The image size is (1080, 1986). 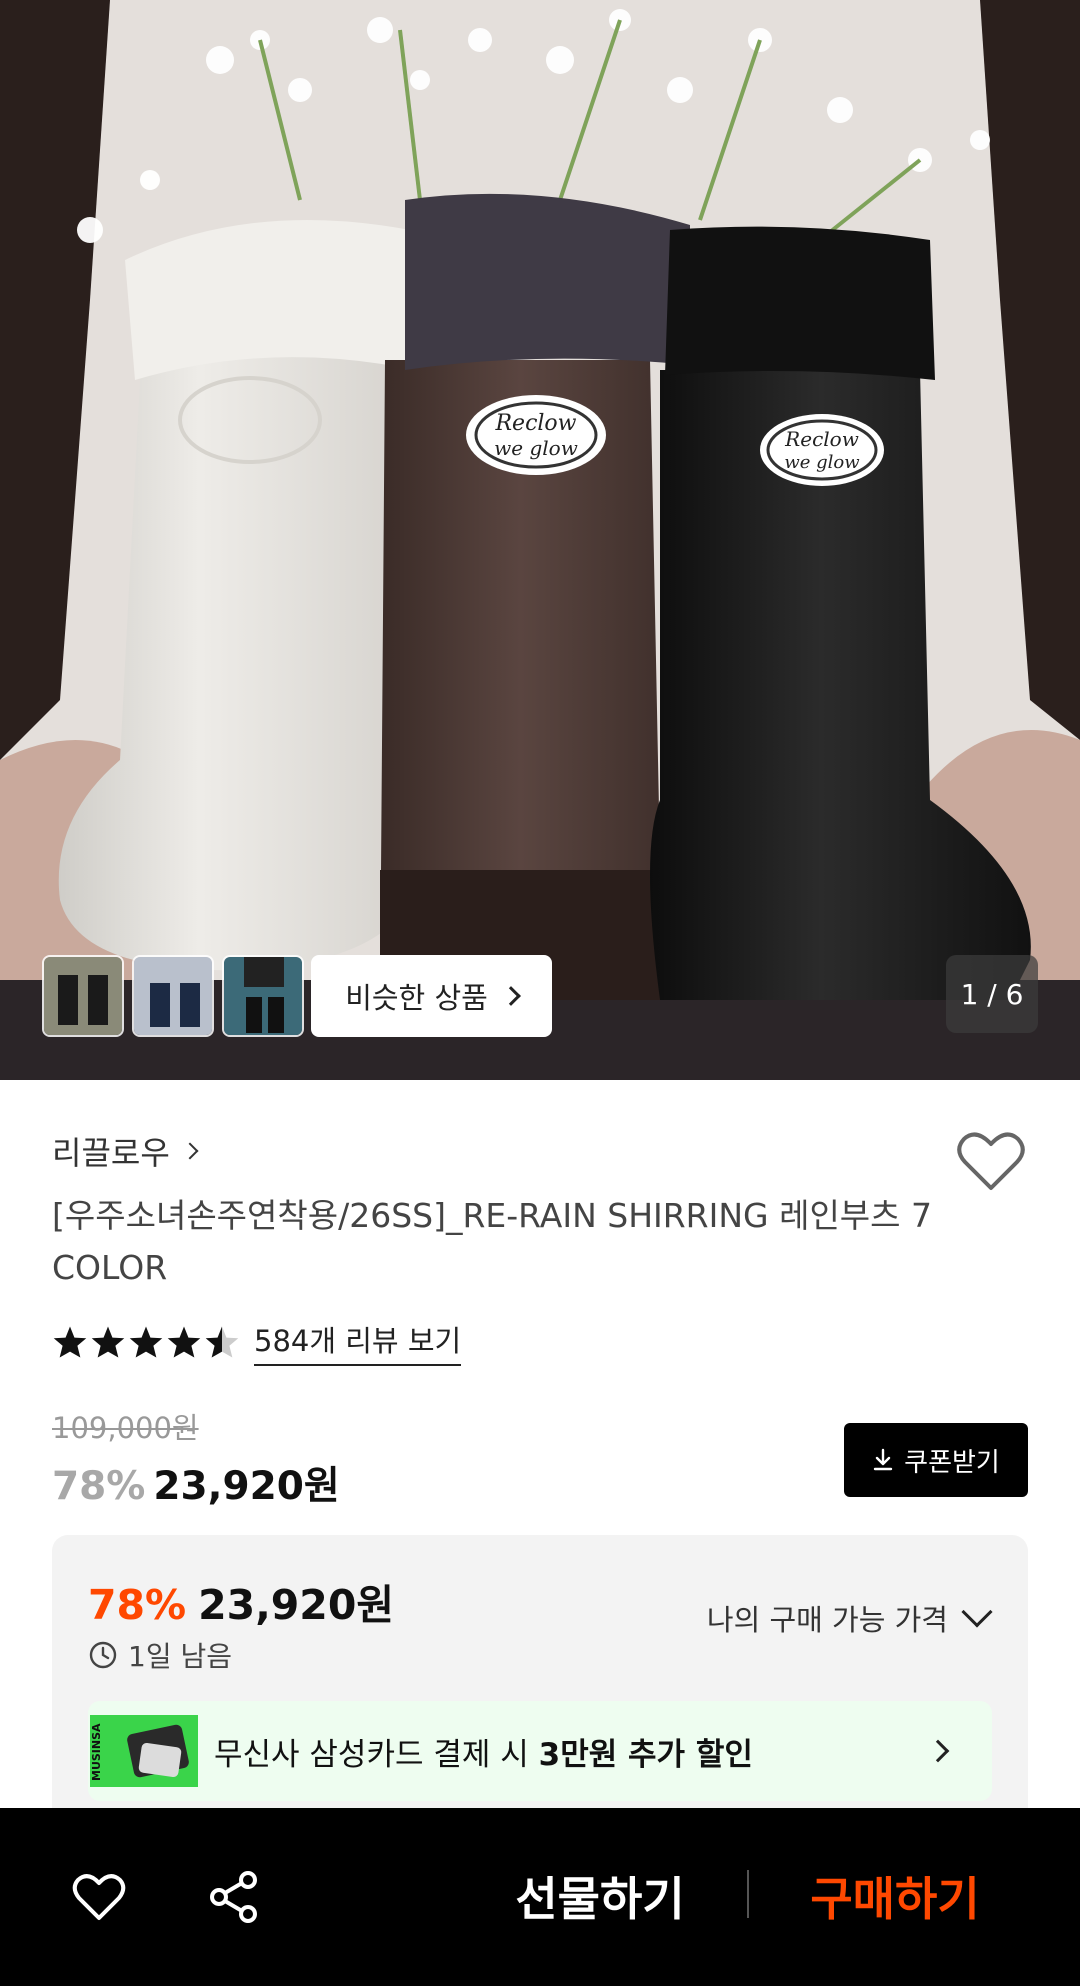 I want to click on my-price-label: 나의 구매 가능 가격, so click(x=827, y=1620).